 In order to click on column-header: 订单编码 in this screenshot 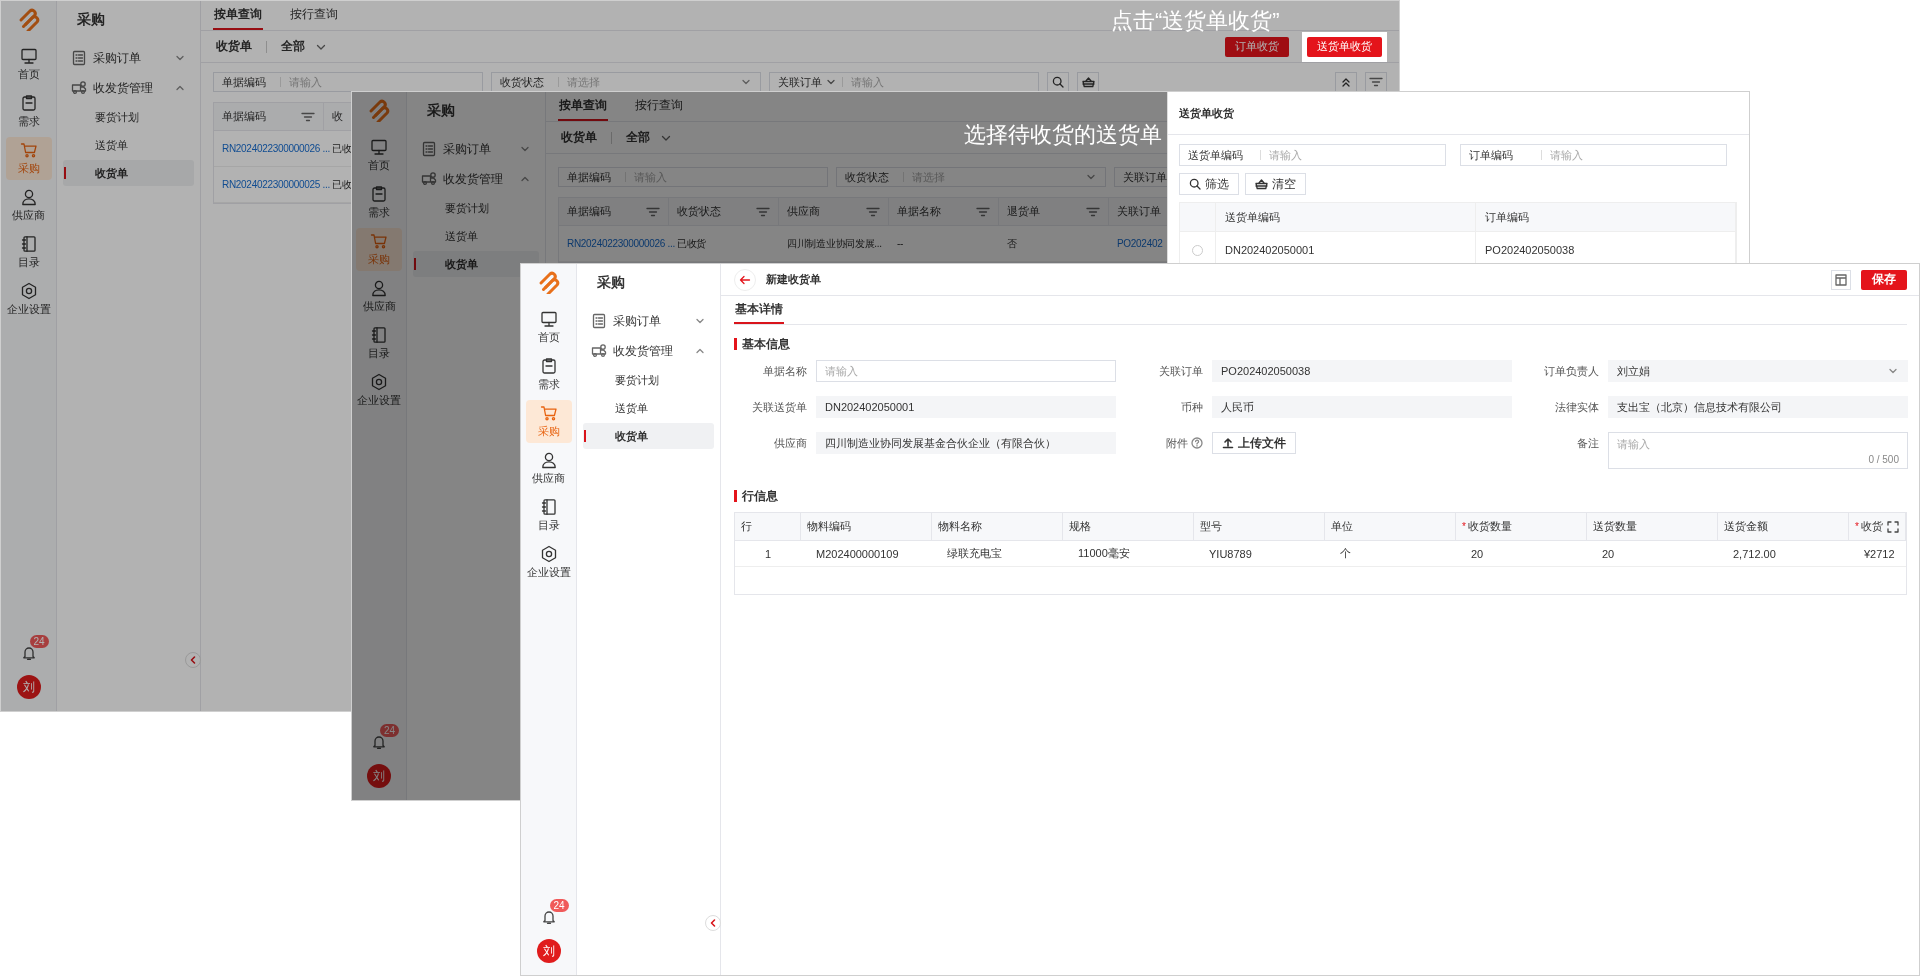, I will do `click(1507, 217)`.